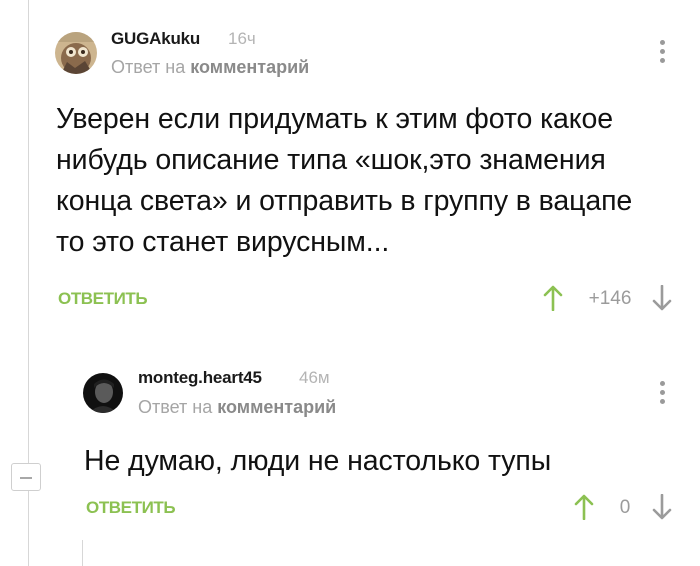 The image size is (700, 566). I want to click on comment-text: Не думаю, люди не настолько тупы, so click(317, 461).